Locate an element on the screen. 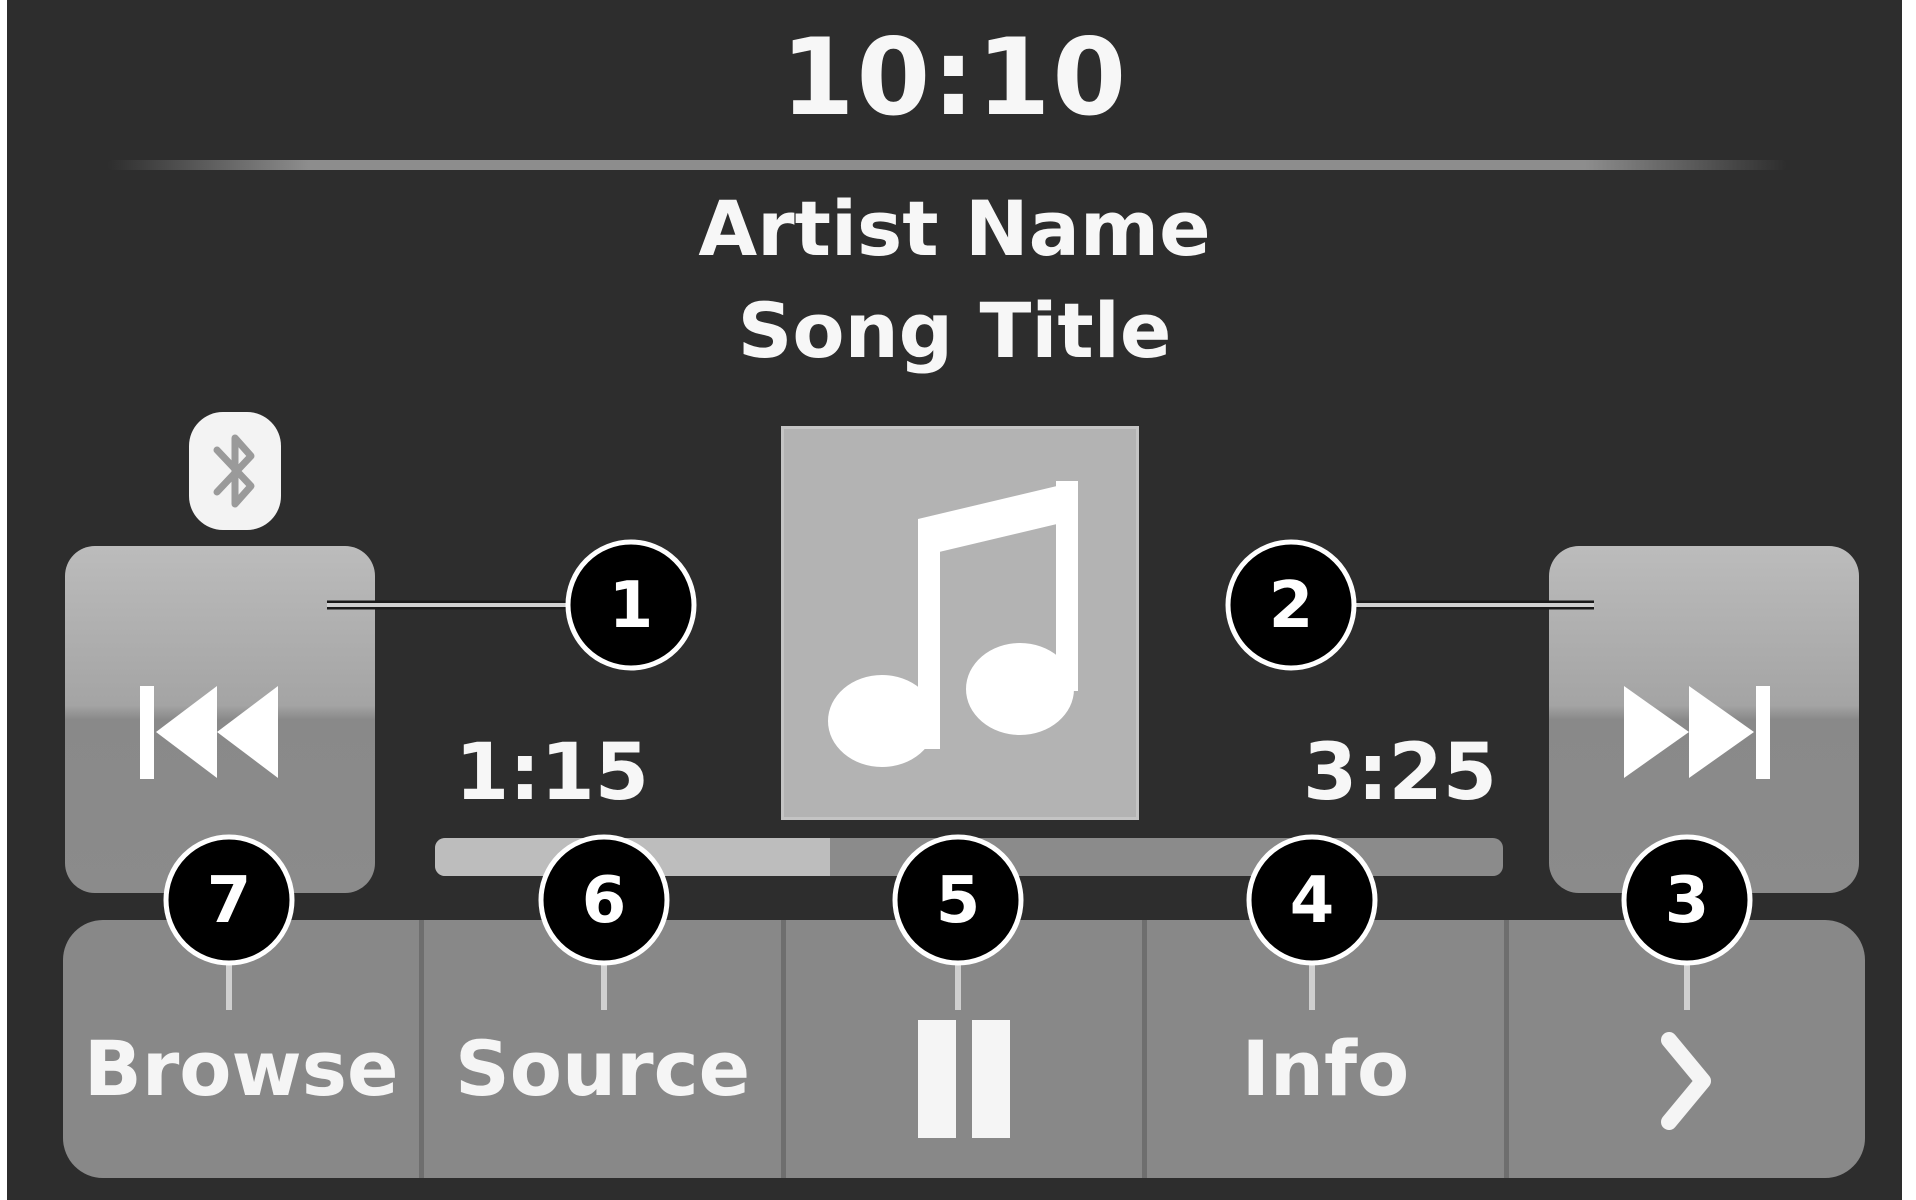  skip-next-icon is located at coordinates (1697, 732).